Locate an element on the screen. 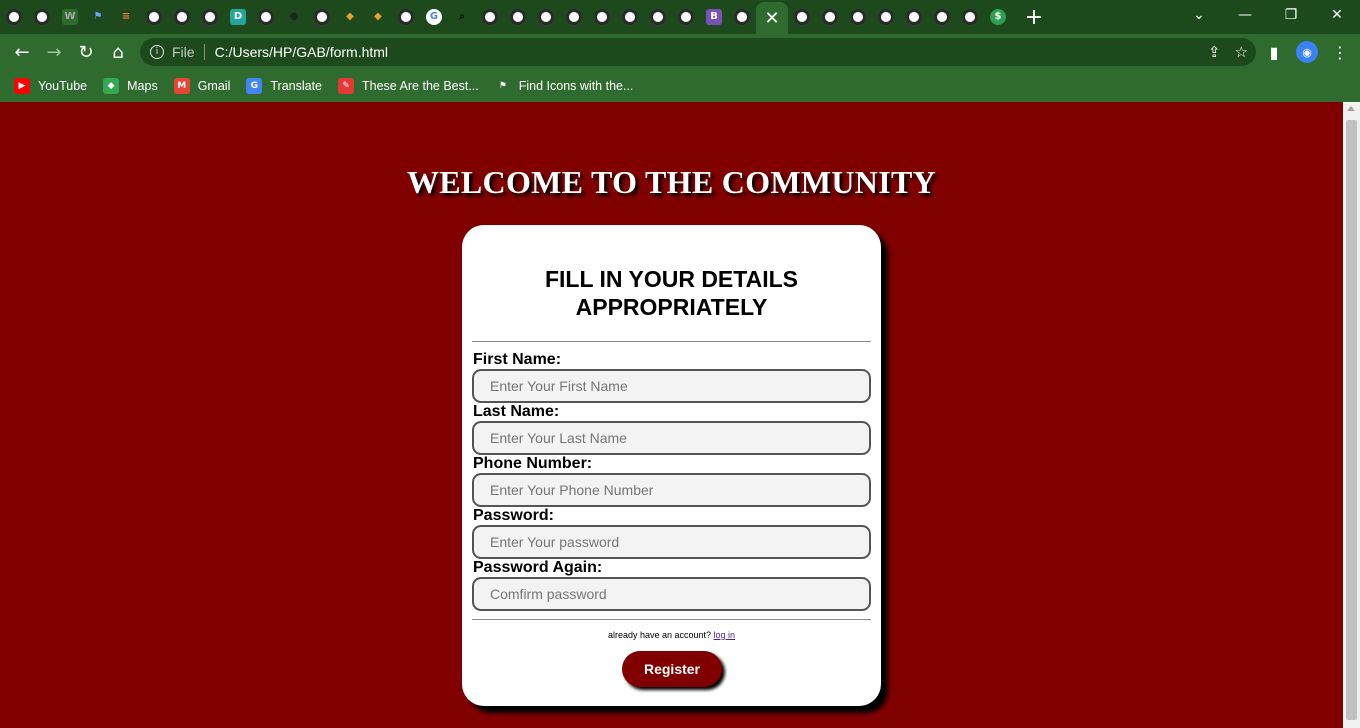 This screenshot has height=728, width=1360. login-link: log in is located at coordinates (725, 635).